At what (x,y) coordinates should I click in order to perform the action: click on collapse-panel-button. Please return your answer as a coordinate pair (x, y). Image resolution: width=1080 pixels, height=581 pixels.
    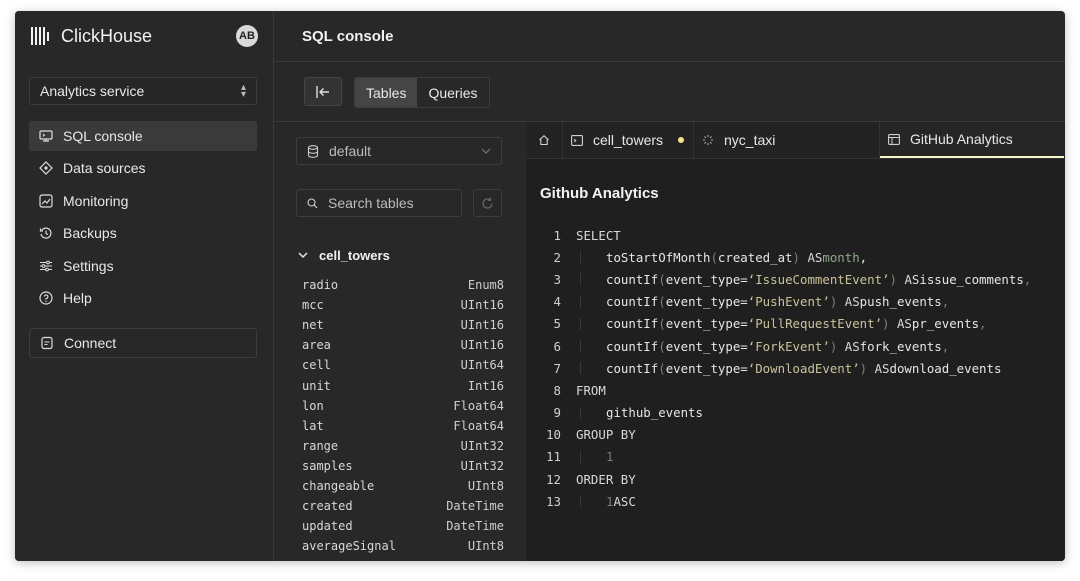
    Looking at the image, I should click on (323, 91).